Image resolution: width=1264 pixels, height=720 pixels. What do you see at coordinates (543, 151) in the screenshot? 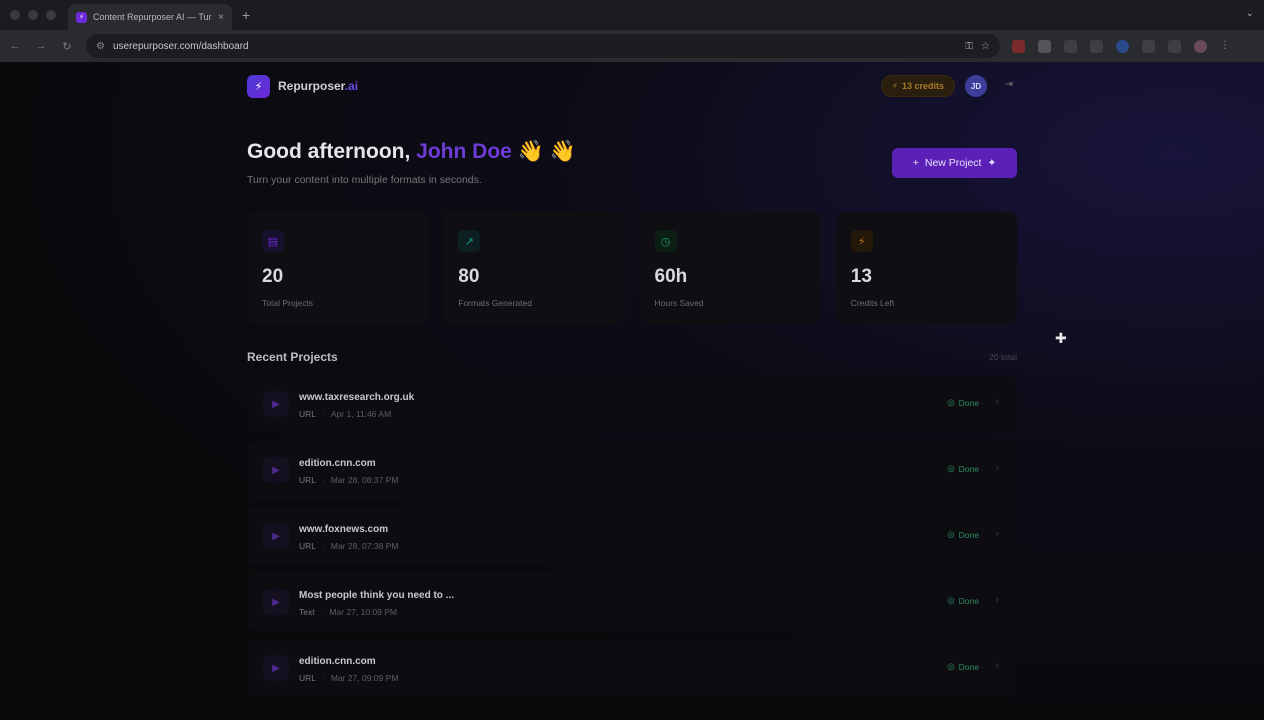
I see `wave-emoji: 👋 👋` at bounding box center [543, 151].